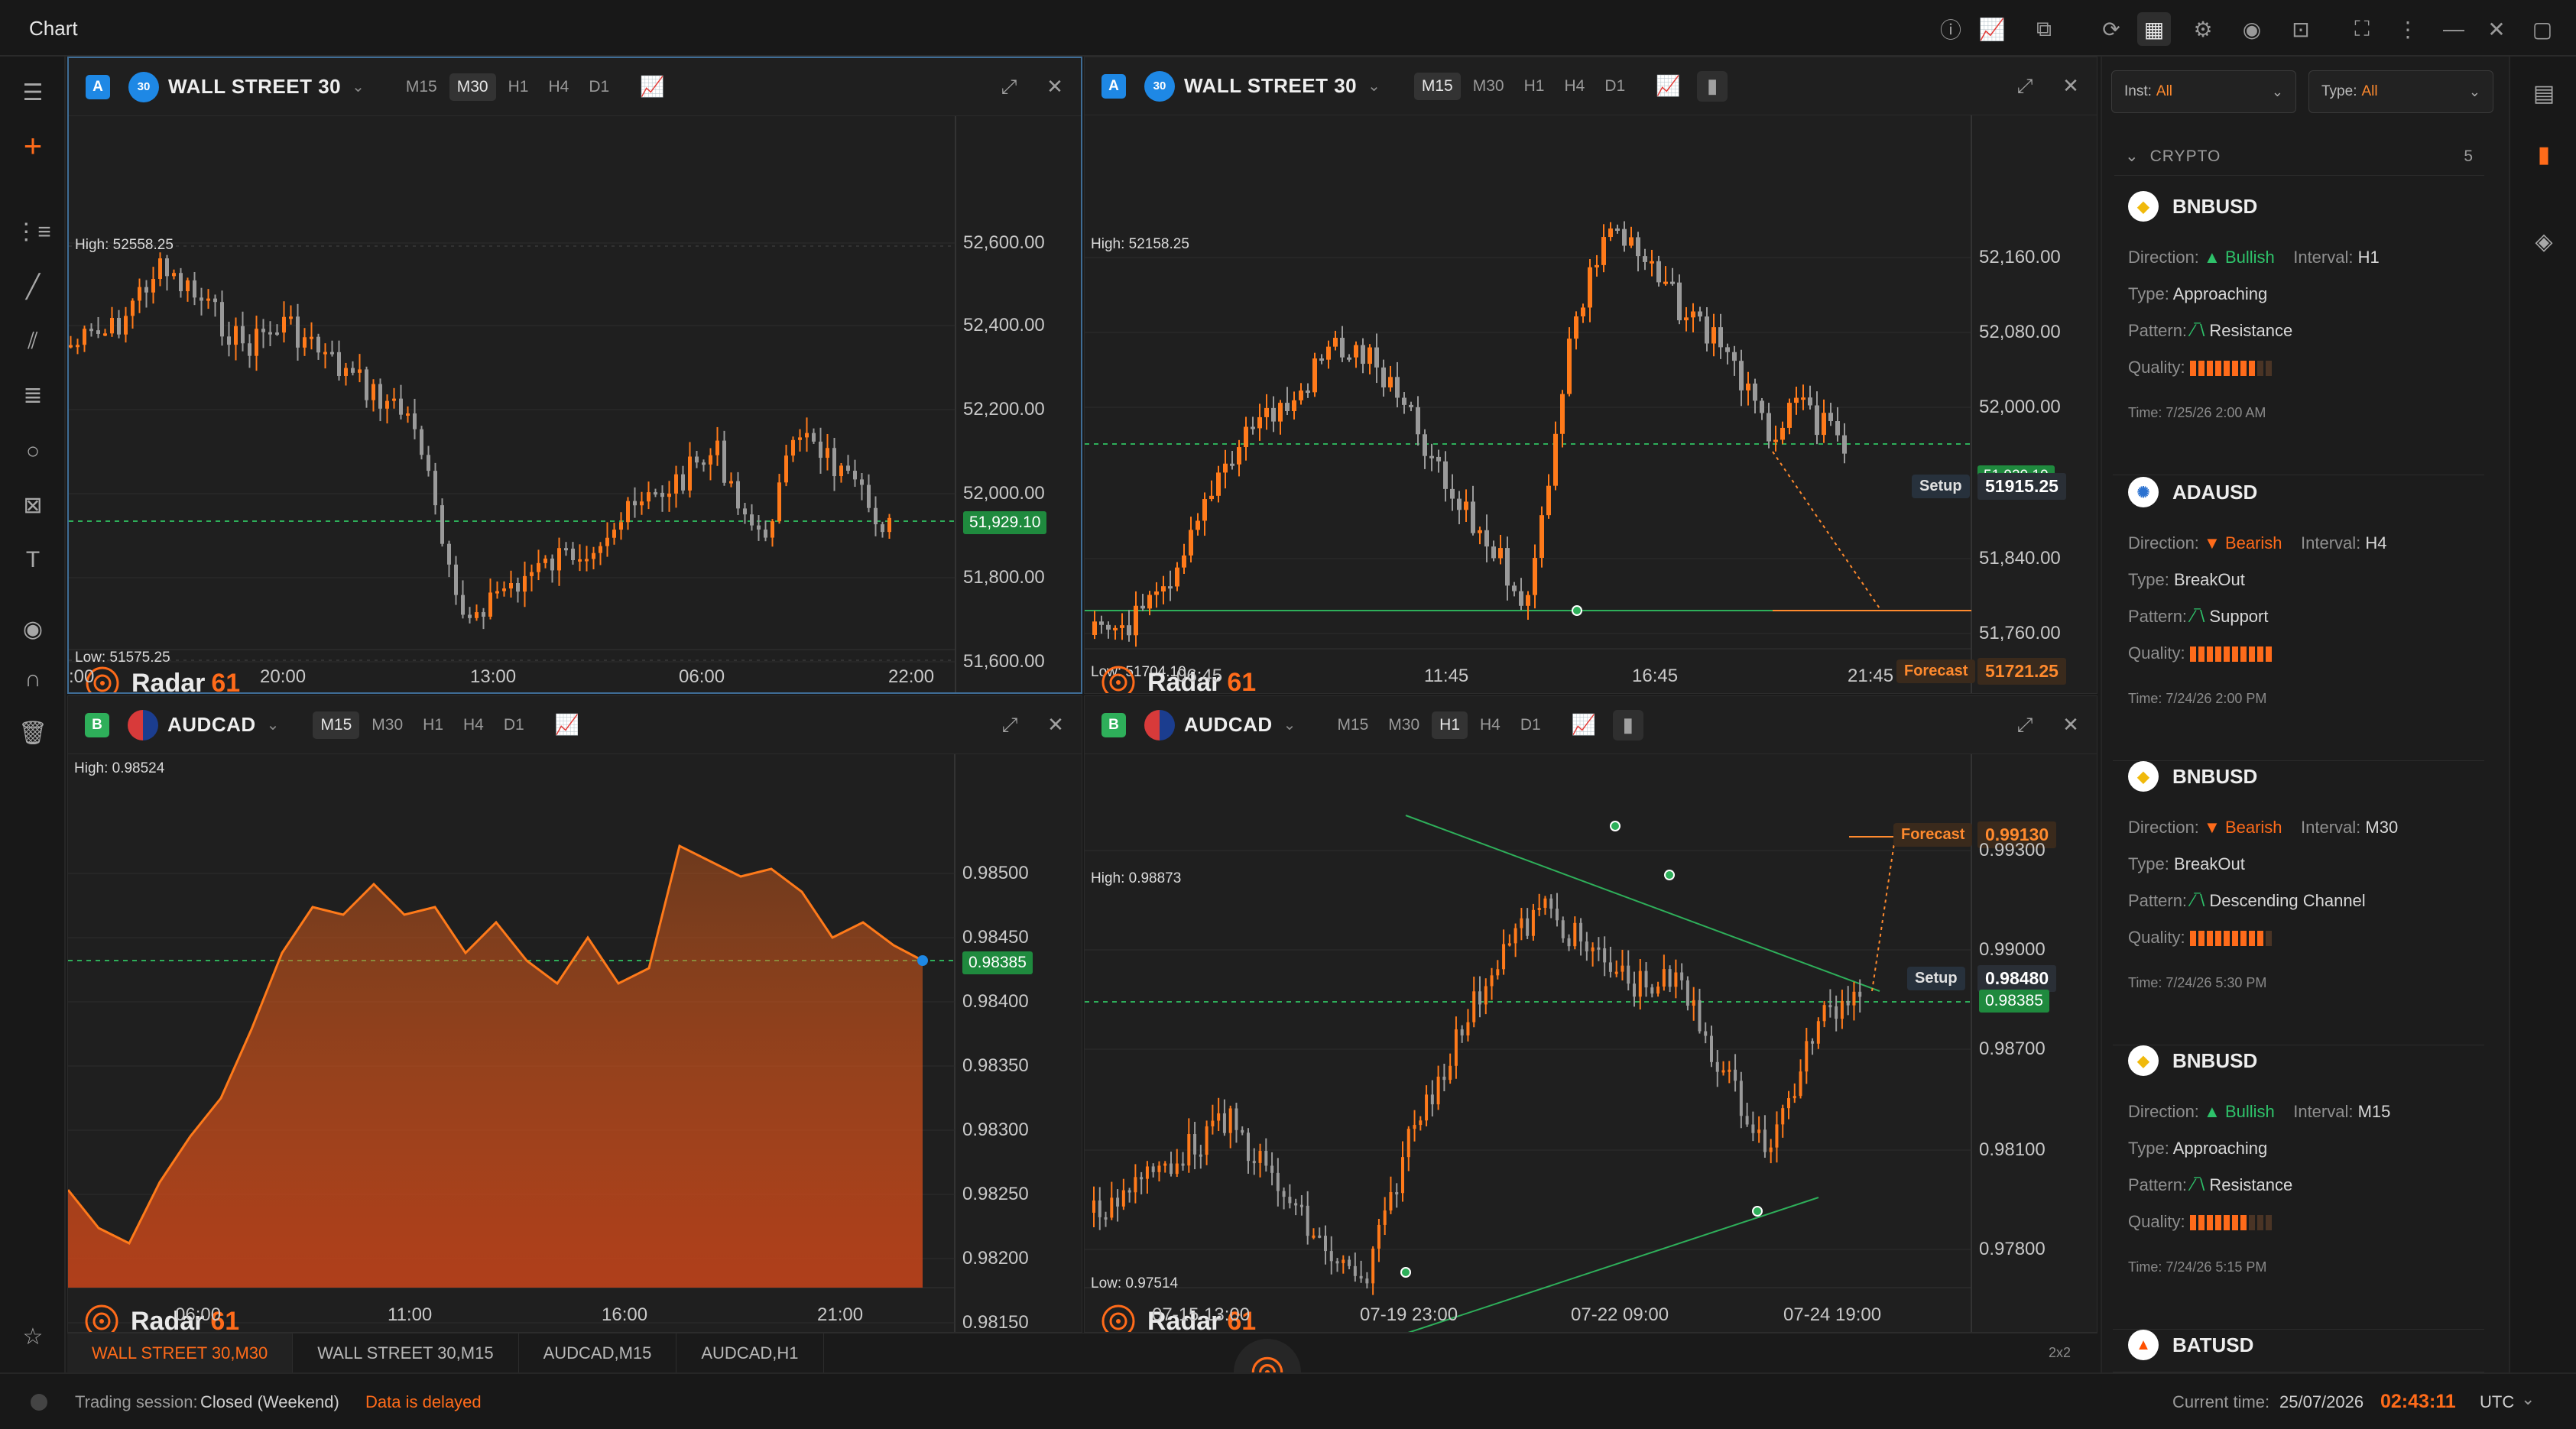  Describe the element at coordinates (32, 451) in the screenshot. I see `circle-icon: ○` at that location.